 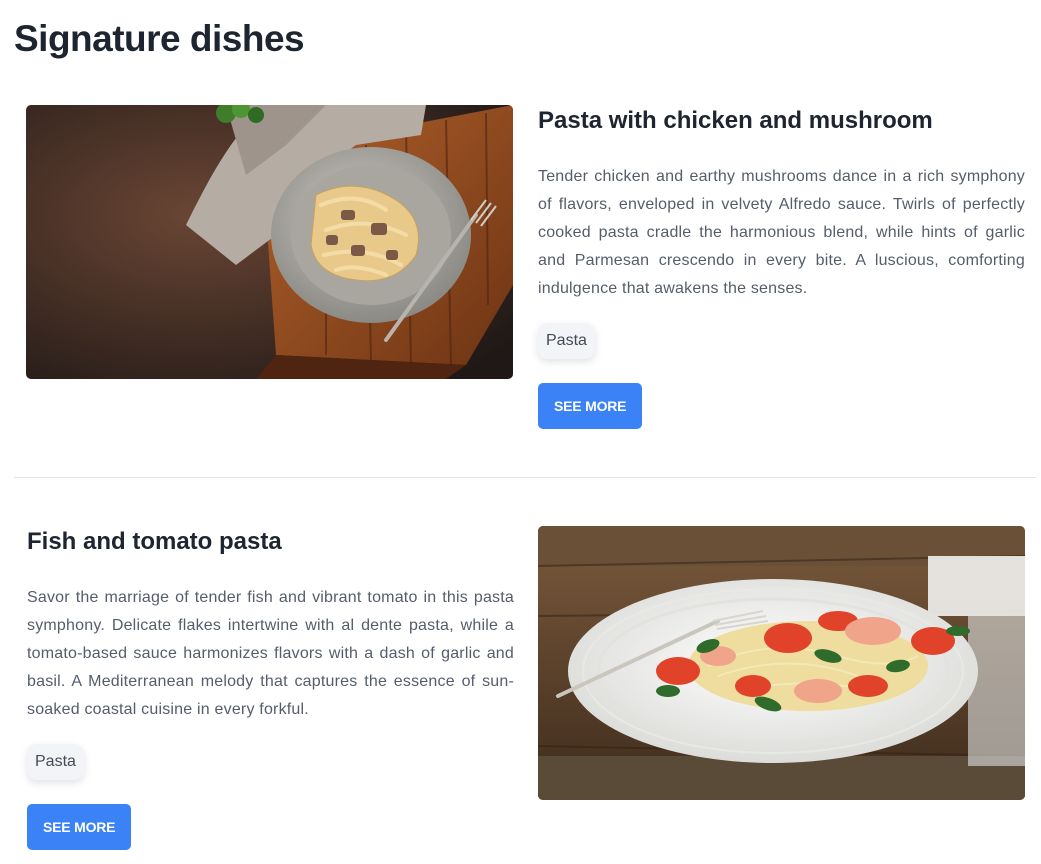 What do you see at coordinates (525, 477) in the screenshot?
I see `section-divider` at bounding box center [525, 477].